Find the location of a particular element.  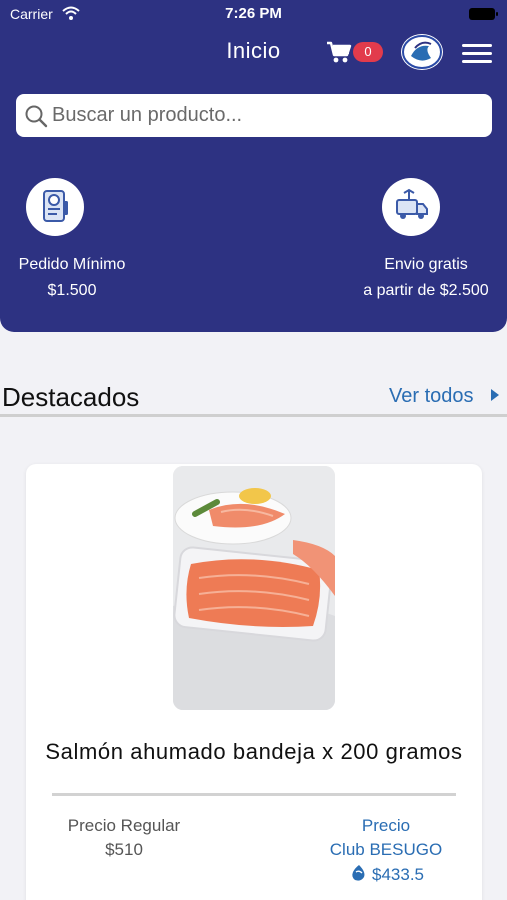

status-bar: Carrier 7:26 PM is located at coordinates (253, 14).